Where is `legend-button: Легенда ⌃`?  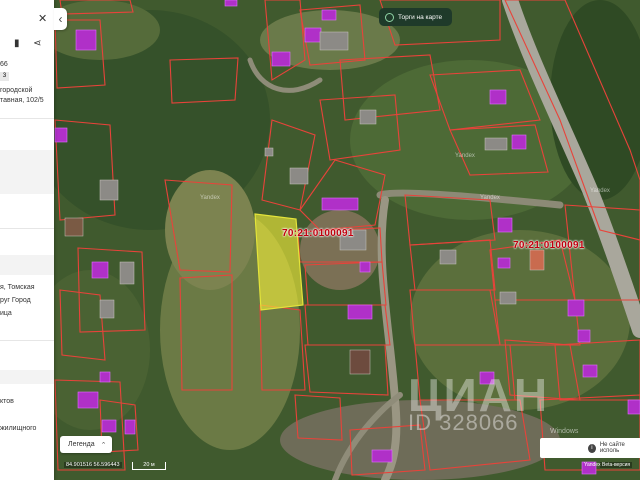 legend-button: Легенда ⌃ is located at coordinates (86, 444).